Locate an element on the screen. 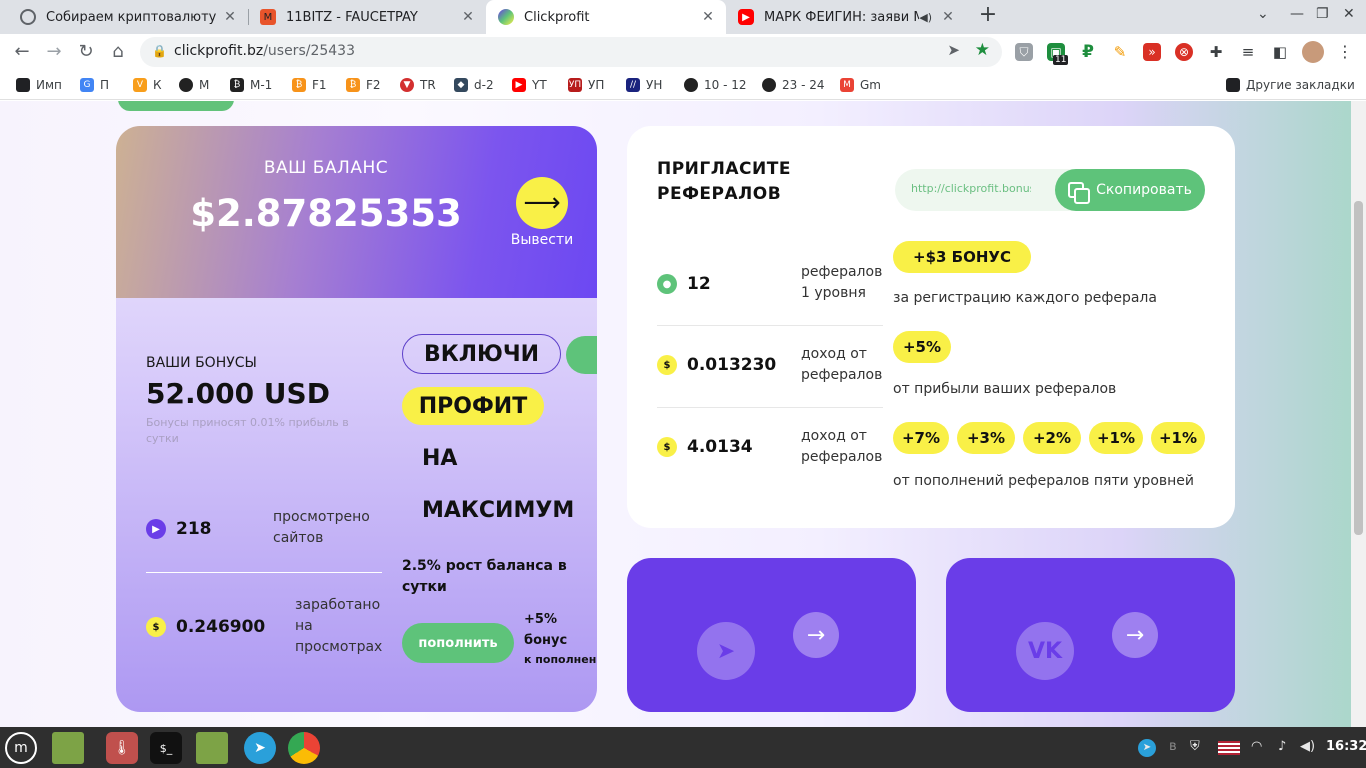 The image size is (1366, 768). telegram-app-icon: ➤ is located at coordinates (260, 748).